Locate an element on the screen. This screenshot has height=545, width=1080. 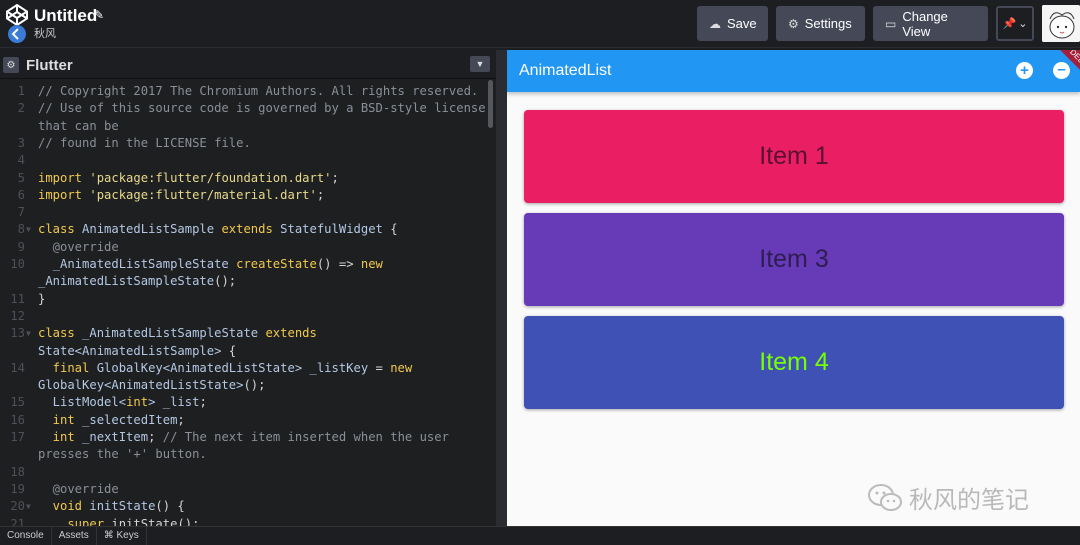
watermark-text: 秋风的笔记 is located at coordinates (969, 500).